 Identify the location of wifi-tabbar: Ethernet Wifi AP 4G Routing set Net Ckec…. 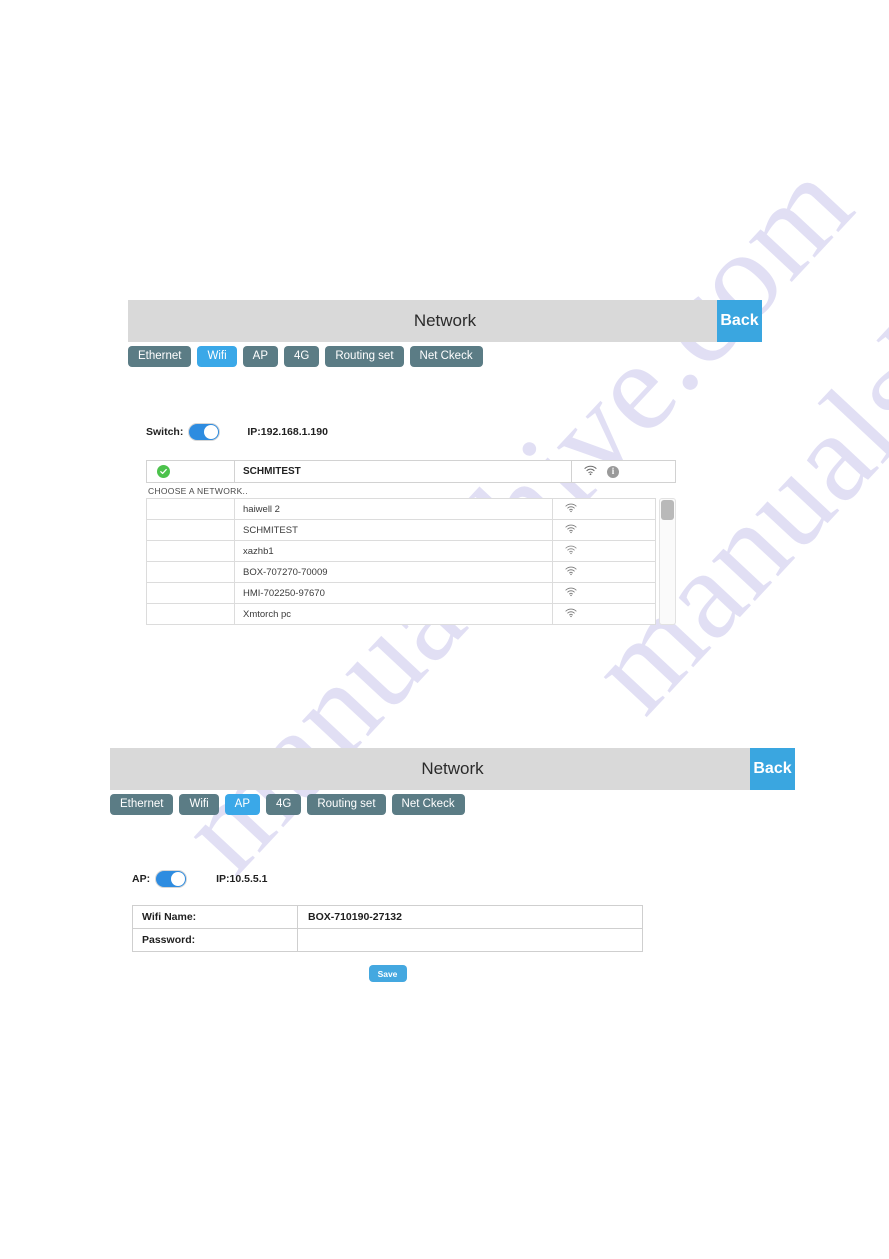
(445, 354).